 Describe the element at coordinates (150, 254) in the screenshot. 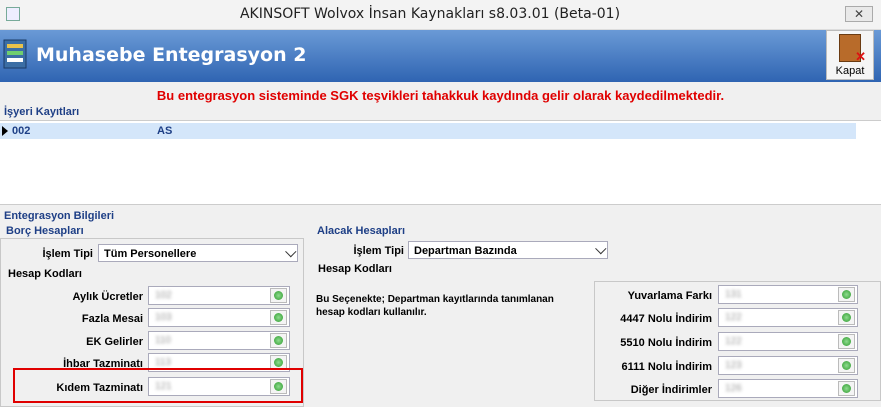

I see `borc-islem-tipi-value: Tüm Personellere` at that location.